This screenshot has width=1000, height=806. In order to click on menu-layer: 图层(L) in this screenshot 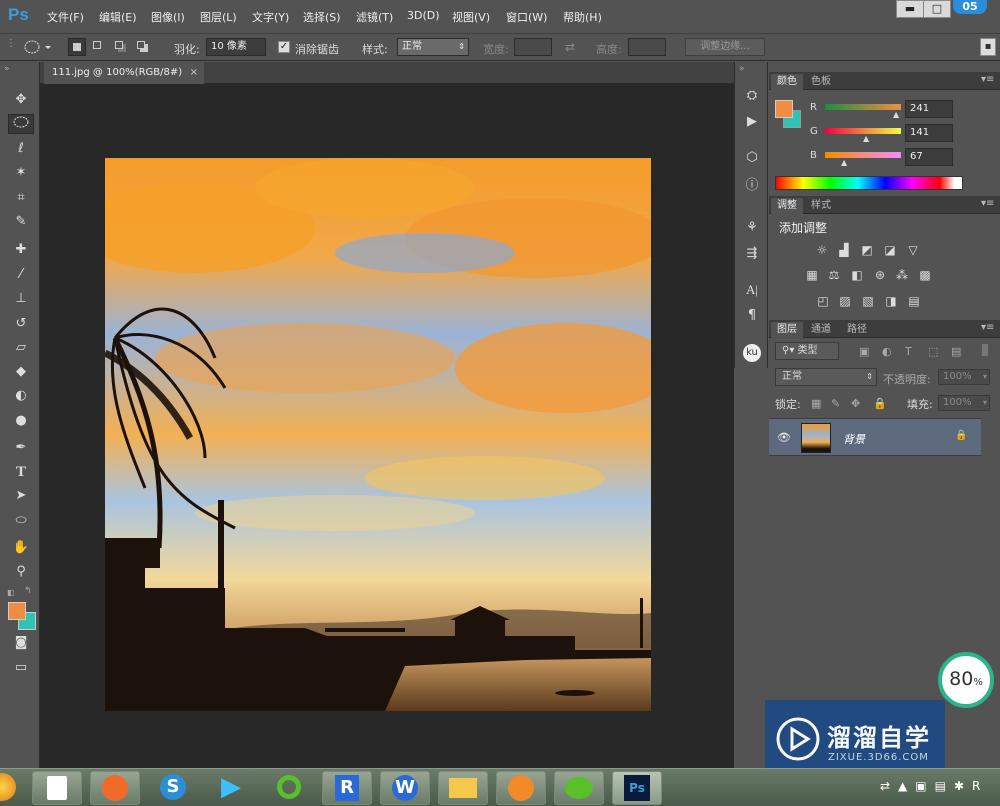, I will do `click(218, 17)`.